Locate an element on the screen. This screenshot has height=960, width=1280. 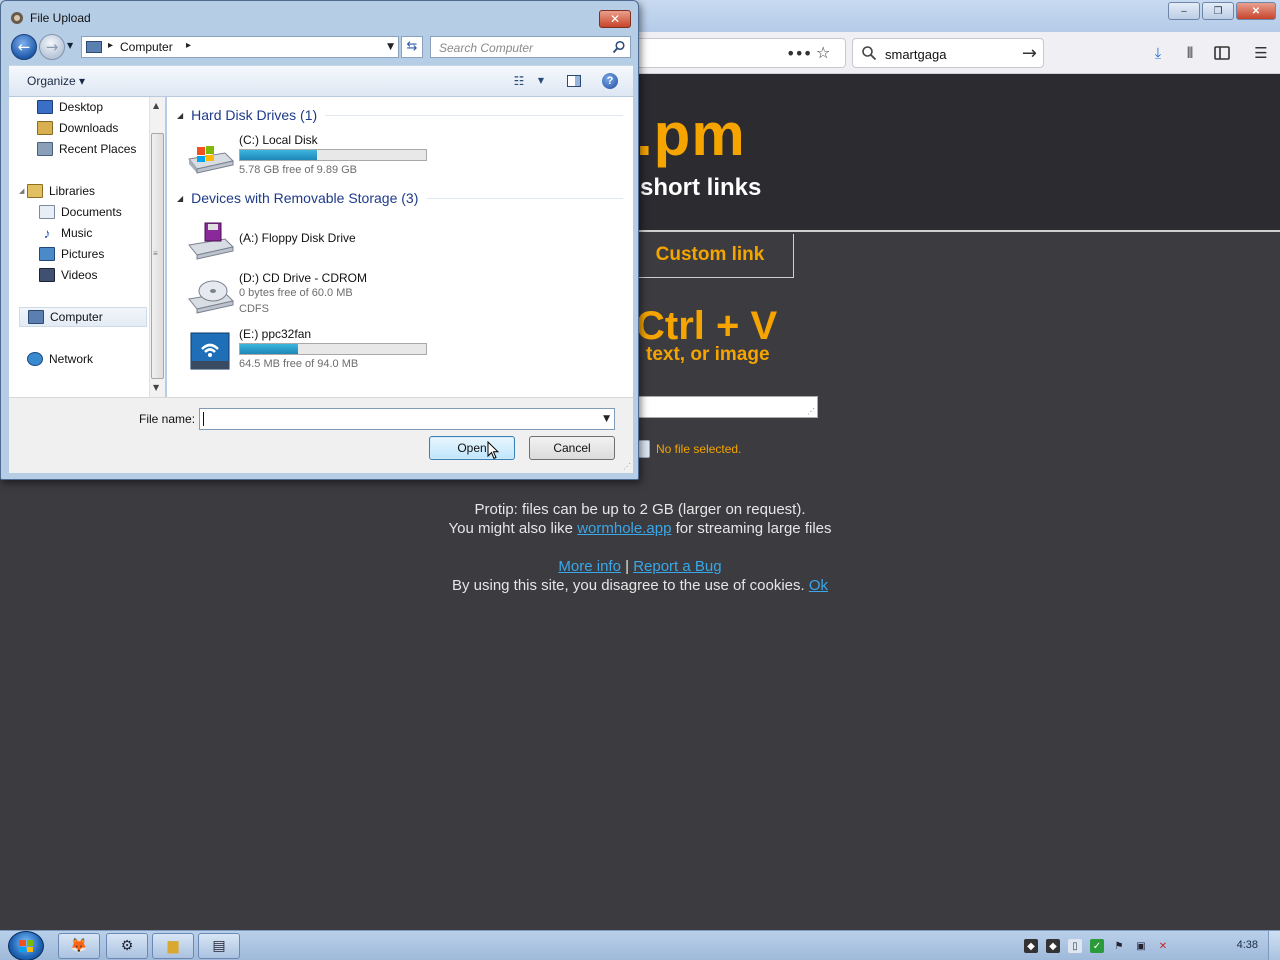
search-go-icon: → is located at coordinates (1029, 53).